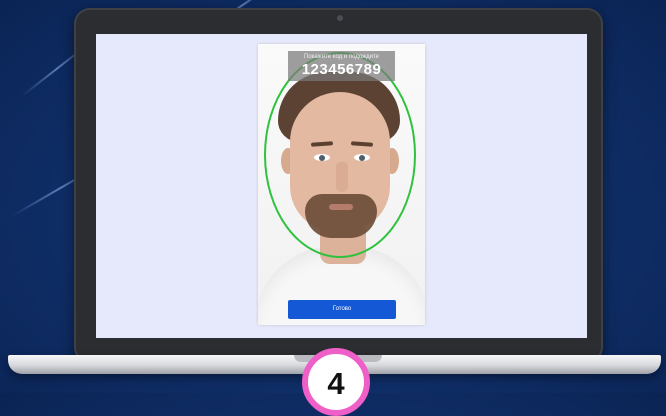 The width and height of the screenshot is (666, 416). Describe the element at coordinates (340, 18) in the screenshot. I see `camera-dot-icon` at that location.